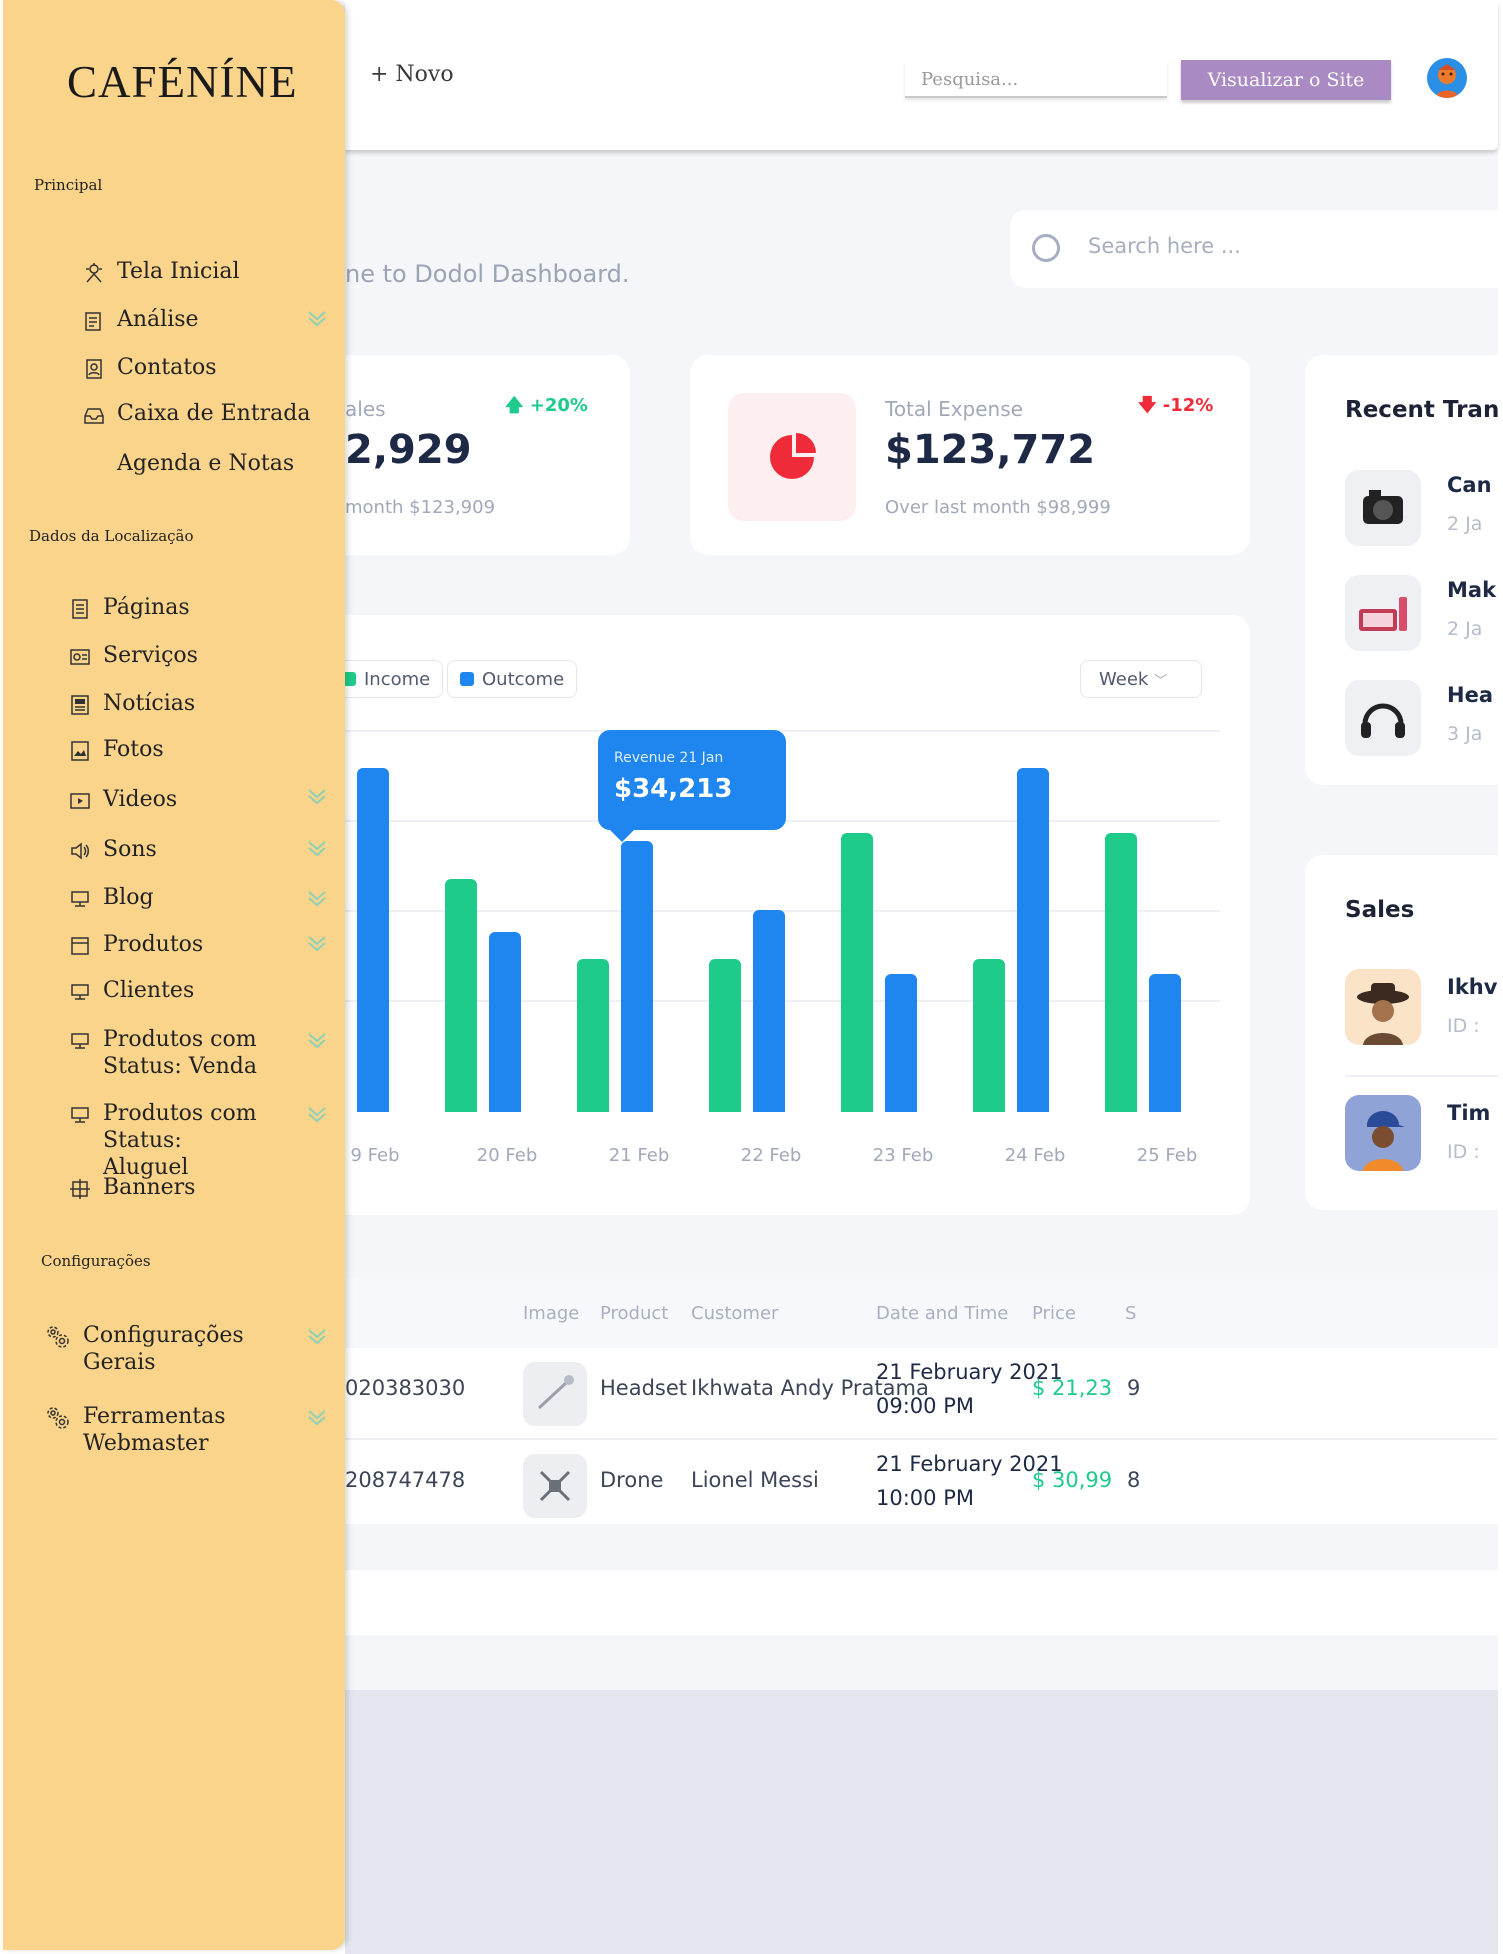  I want to click on camera-thumb, so click(1383, 508).